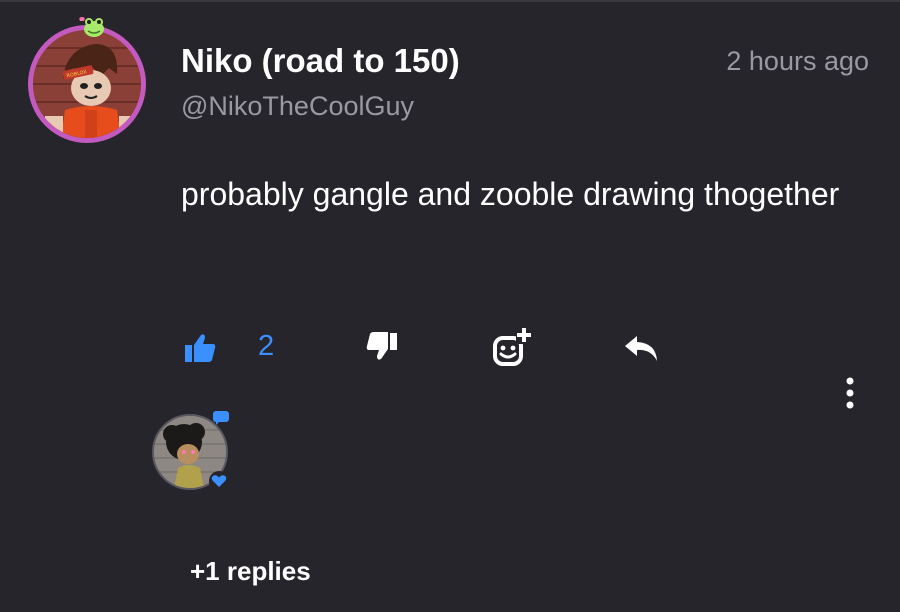  What do you see at coordinates (91, 27) in the screenshot?
I see `frog-badge-icon` at bounding box center [91, 27].